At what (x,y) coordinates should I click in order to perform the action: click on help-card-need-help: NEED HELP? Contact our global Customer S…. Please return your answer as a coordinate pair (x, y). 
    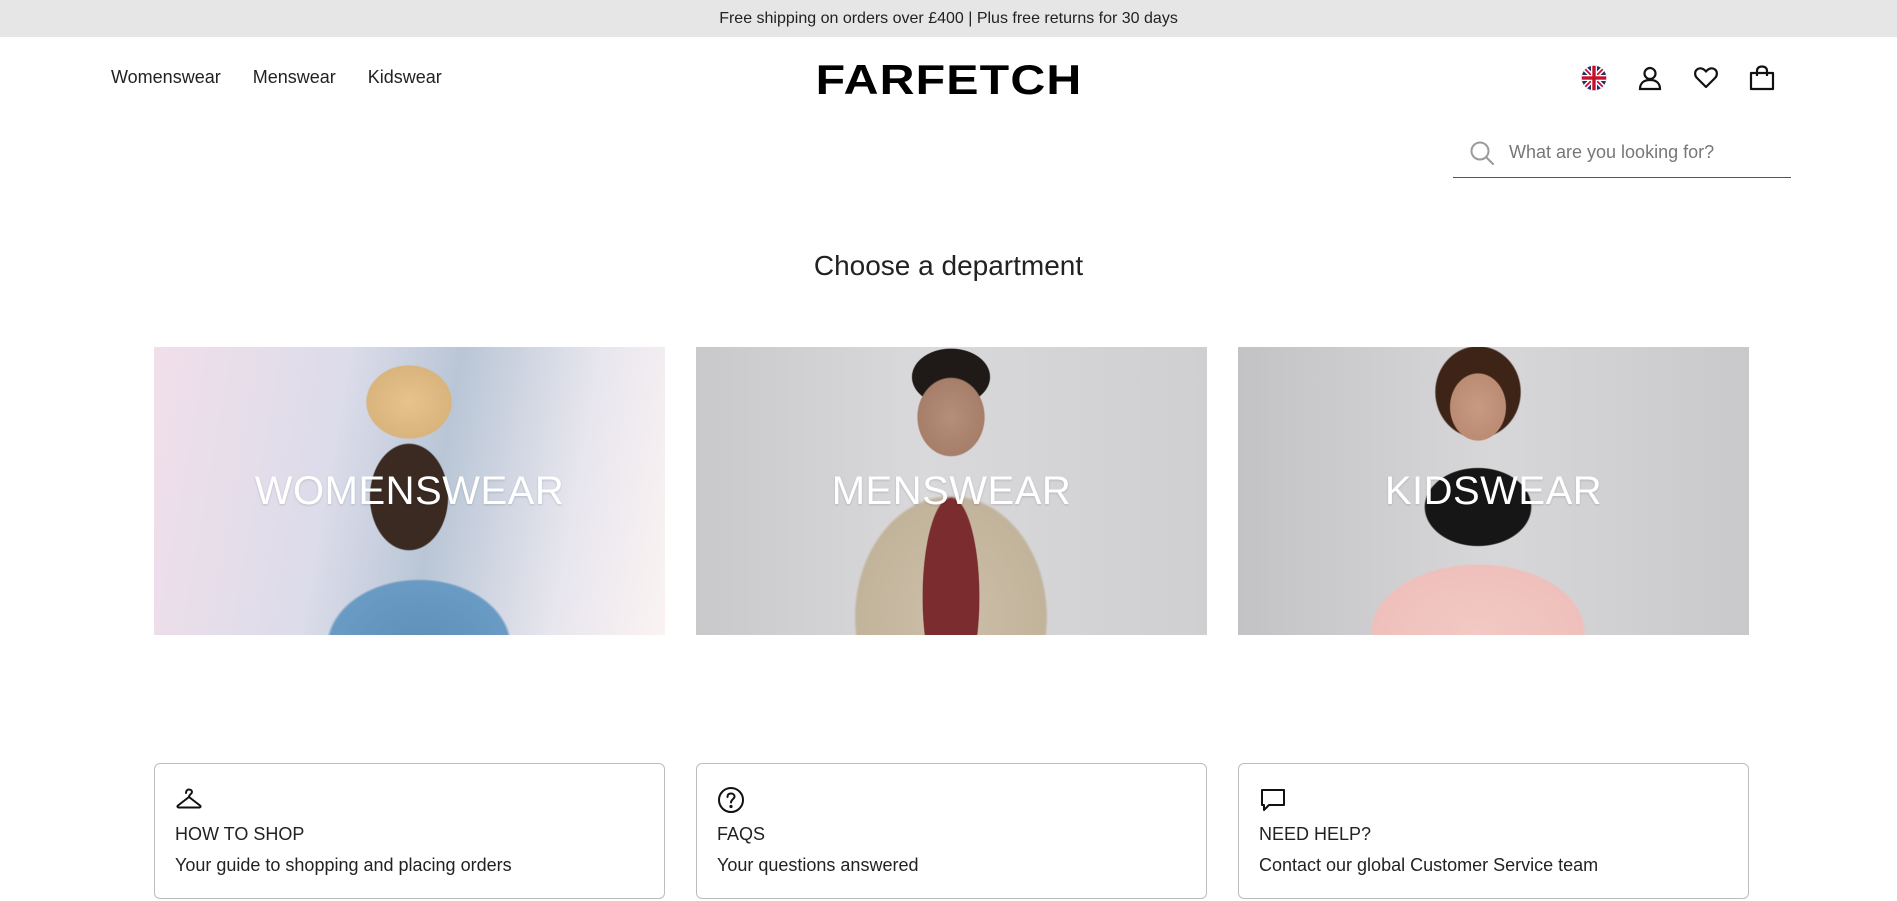
    Looking at the image, I should click on (1493, 831).